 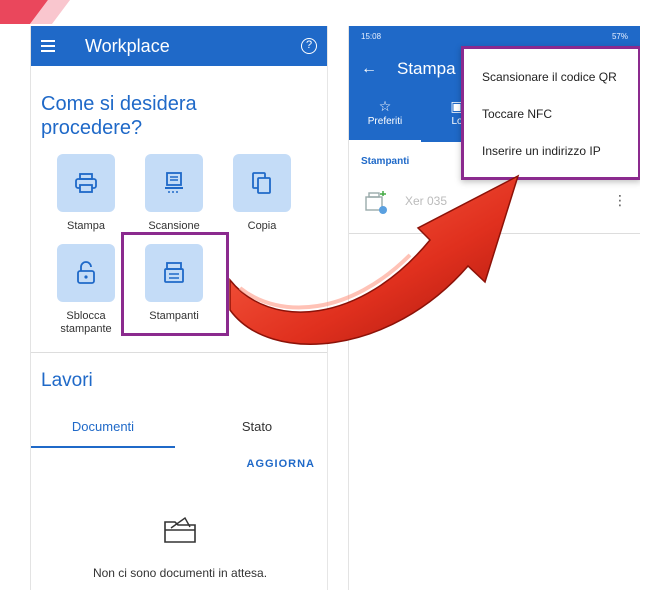 I want to click on copy-icon, so click(x=262, y=183).